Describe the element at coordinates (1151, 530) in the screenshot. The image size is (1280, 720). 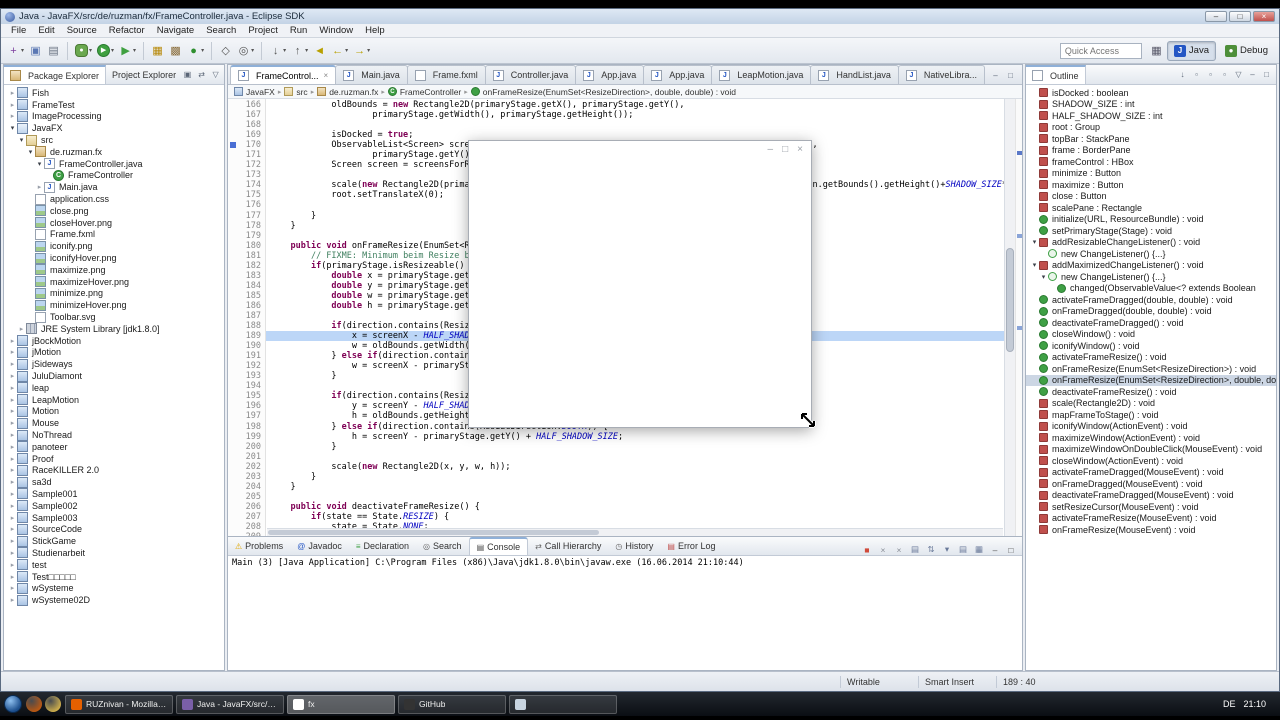
I see `outline-item-onframeresize-mouseevent-voi: onFrameResize(MouseEvent) : void` at that location.